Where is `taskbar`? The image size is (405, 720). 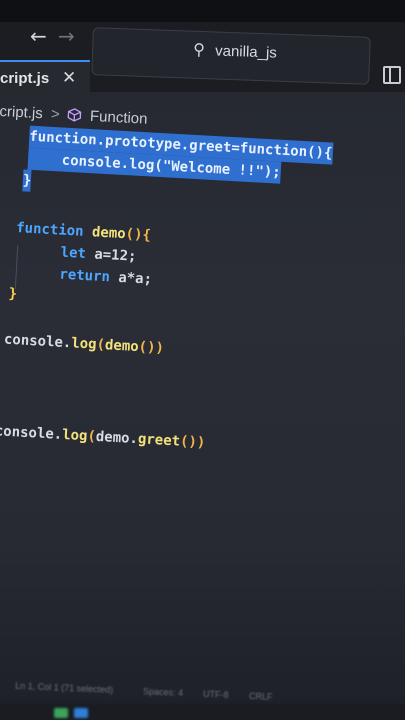
taskbar is located at coordinates (202, 712).